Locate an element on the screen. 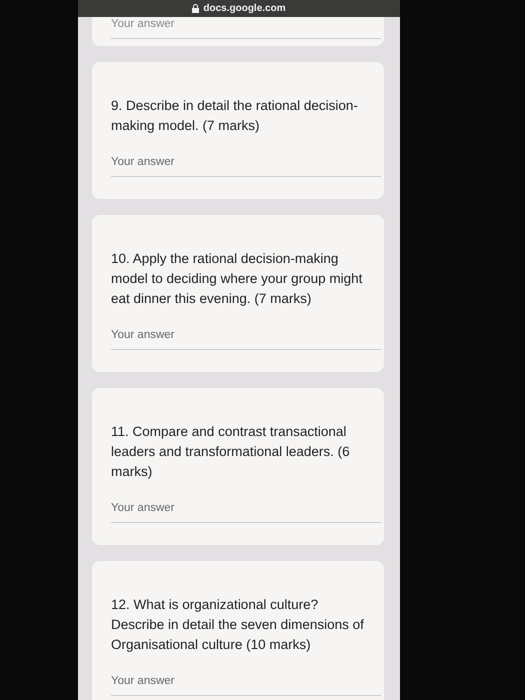  address-bar: docs.google.com is located at coordinates (239, 8).